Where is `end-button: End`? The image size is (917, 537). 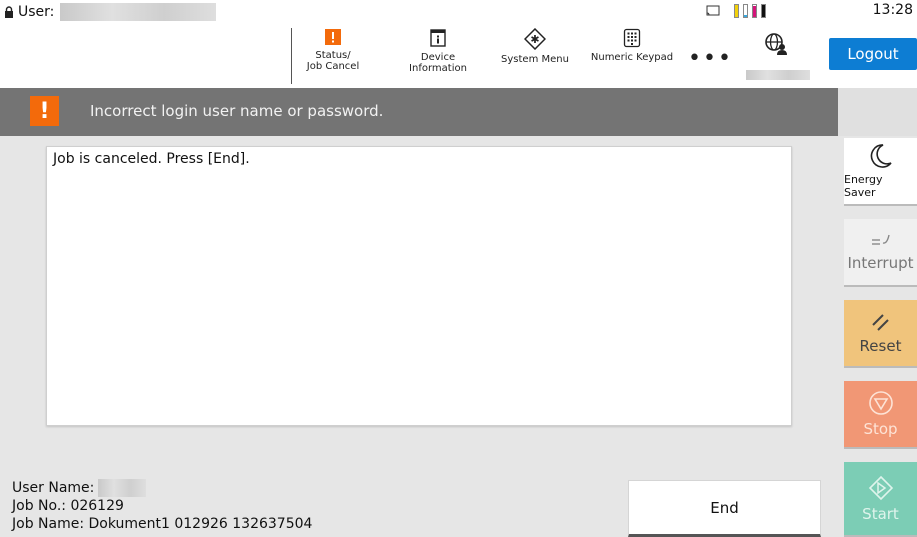 end-button: End is located at coordinates (724, 508).